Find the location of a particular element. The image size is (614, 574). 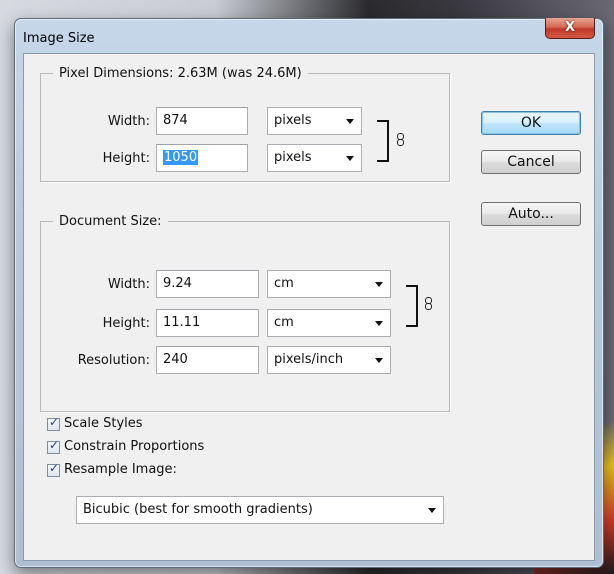

pixel-height-unit-value: pixels is located at coordinates (293, 157).